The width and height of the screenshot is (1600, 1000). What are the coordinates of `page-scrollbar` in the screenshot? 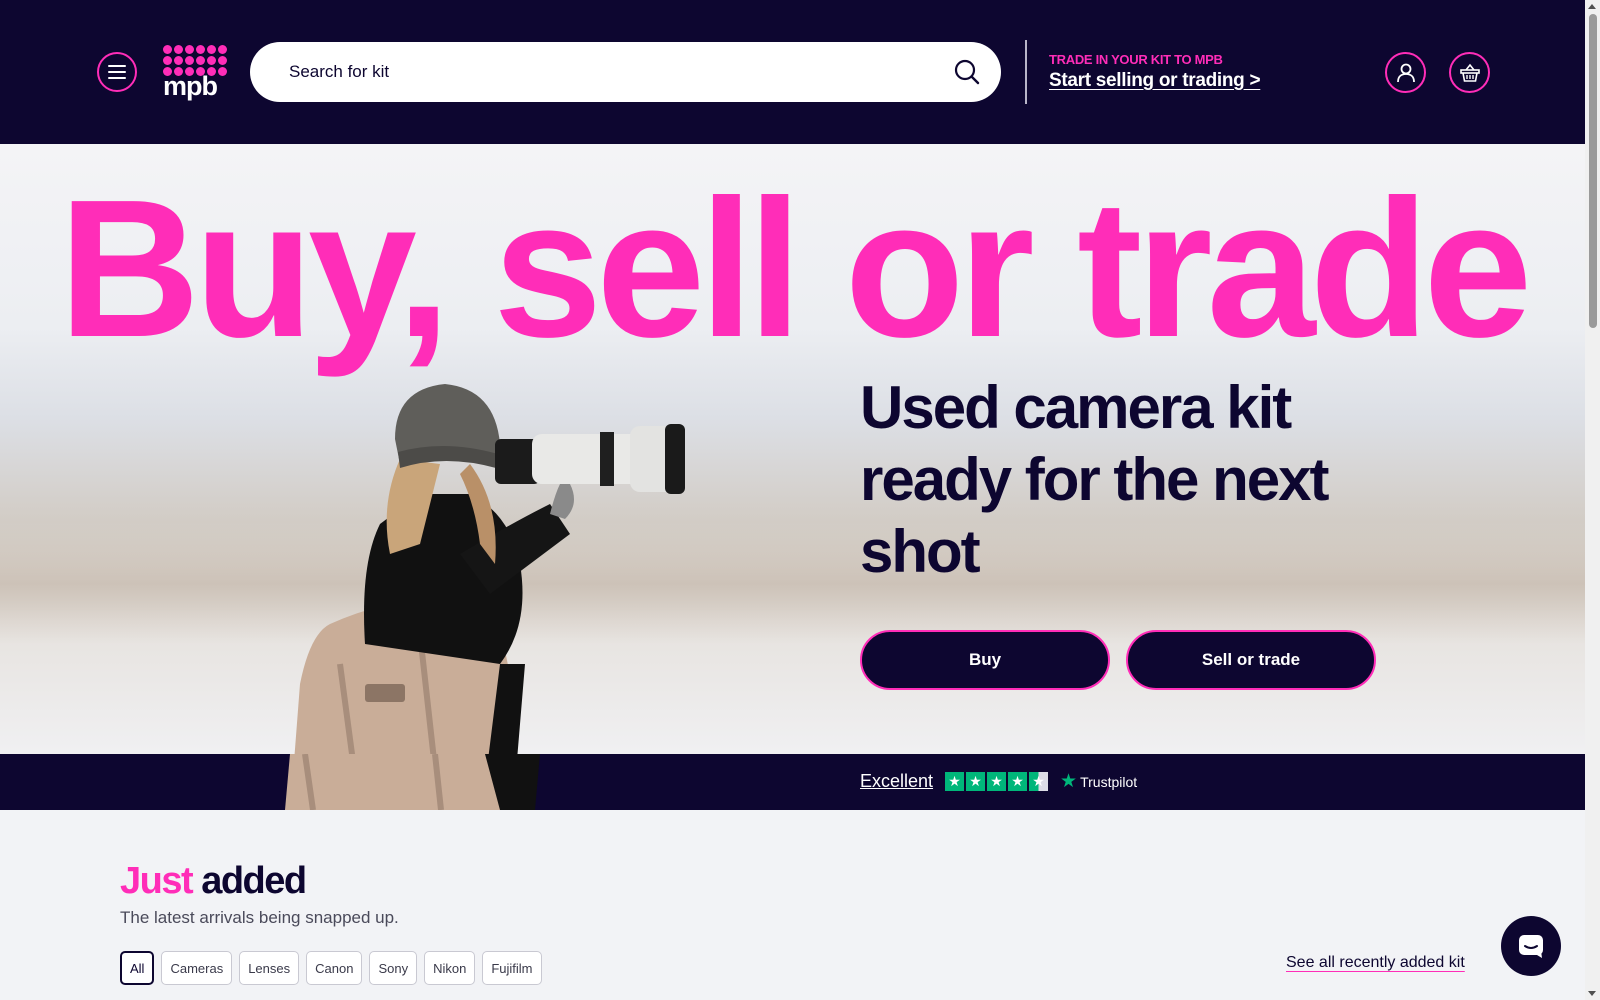 It's located at (1592, 500).